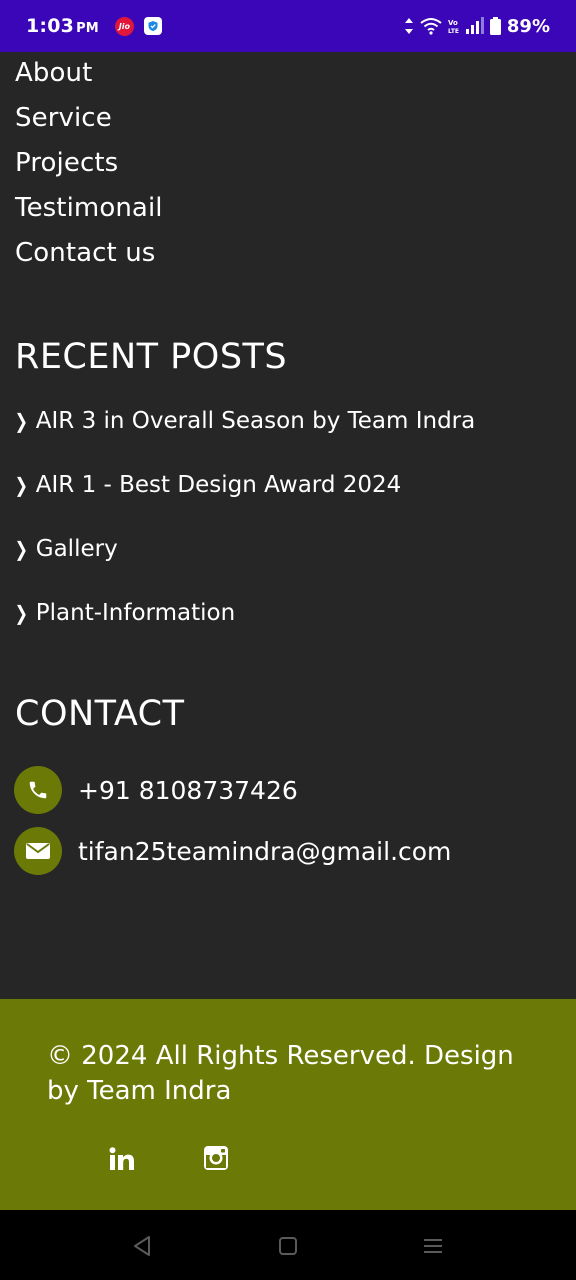 Image resolution: width=576 pixels, height=1280 pixels. Describe the element at coordinates (431, 26) in the screenshot. I see `wifi-icon` at that location.